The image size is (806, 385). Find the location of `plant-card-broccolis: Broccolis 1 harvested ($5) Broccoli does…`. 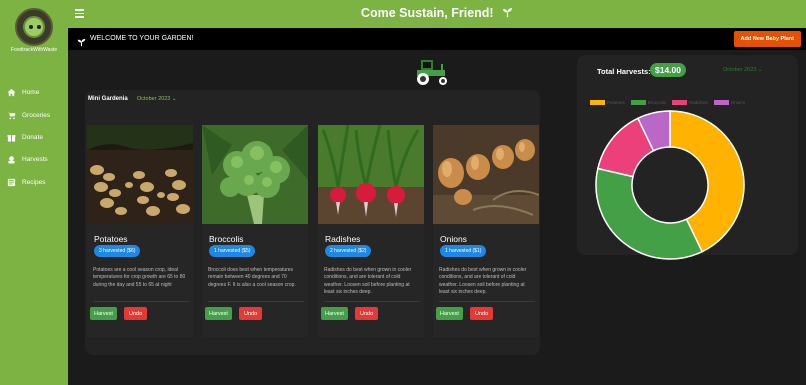

plant-card-broccolis: Broccolis 1 harvested ($5) Broccoli does… is located at coordinates (255, 231).